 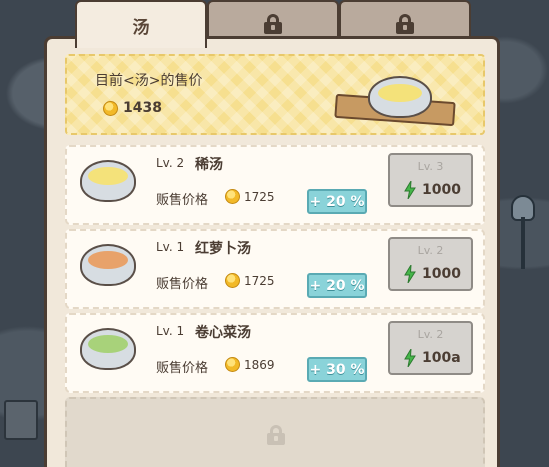 I want to click on background-crate, so click(x=21, y=420).